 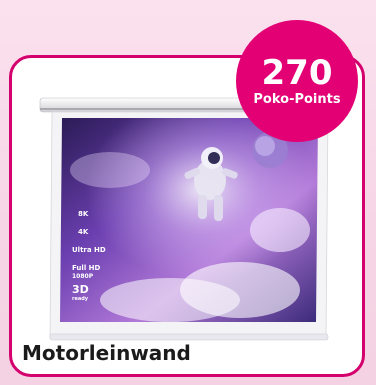 What do you see at coordinates (80, 299) in the screenshot?
I see `spec-3d-sub: ready` at bounding box center [80, 299].